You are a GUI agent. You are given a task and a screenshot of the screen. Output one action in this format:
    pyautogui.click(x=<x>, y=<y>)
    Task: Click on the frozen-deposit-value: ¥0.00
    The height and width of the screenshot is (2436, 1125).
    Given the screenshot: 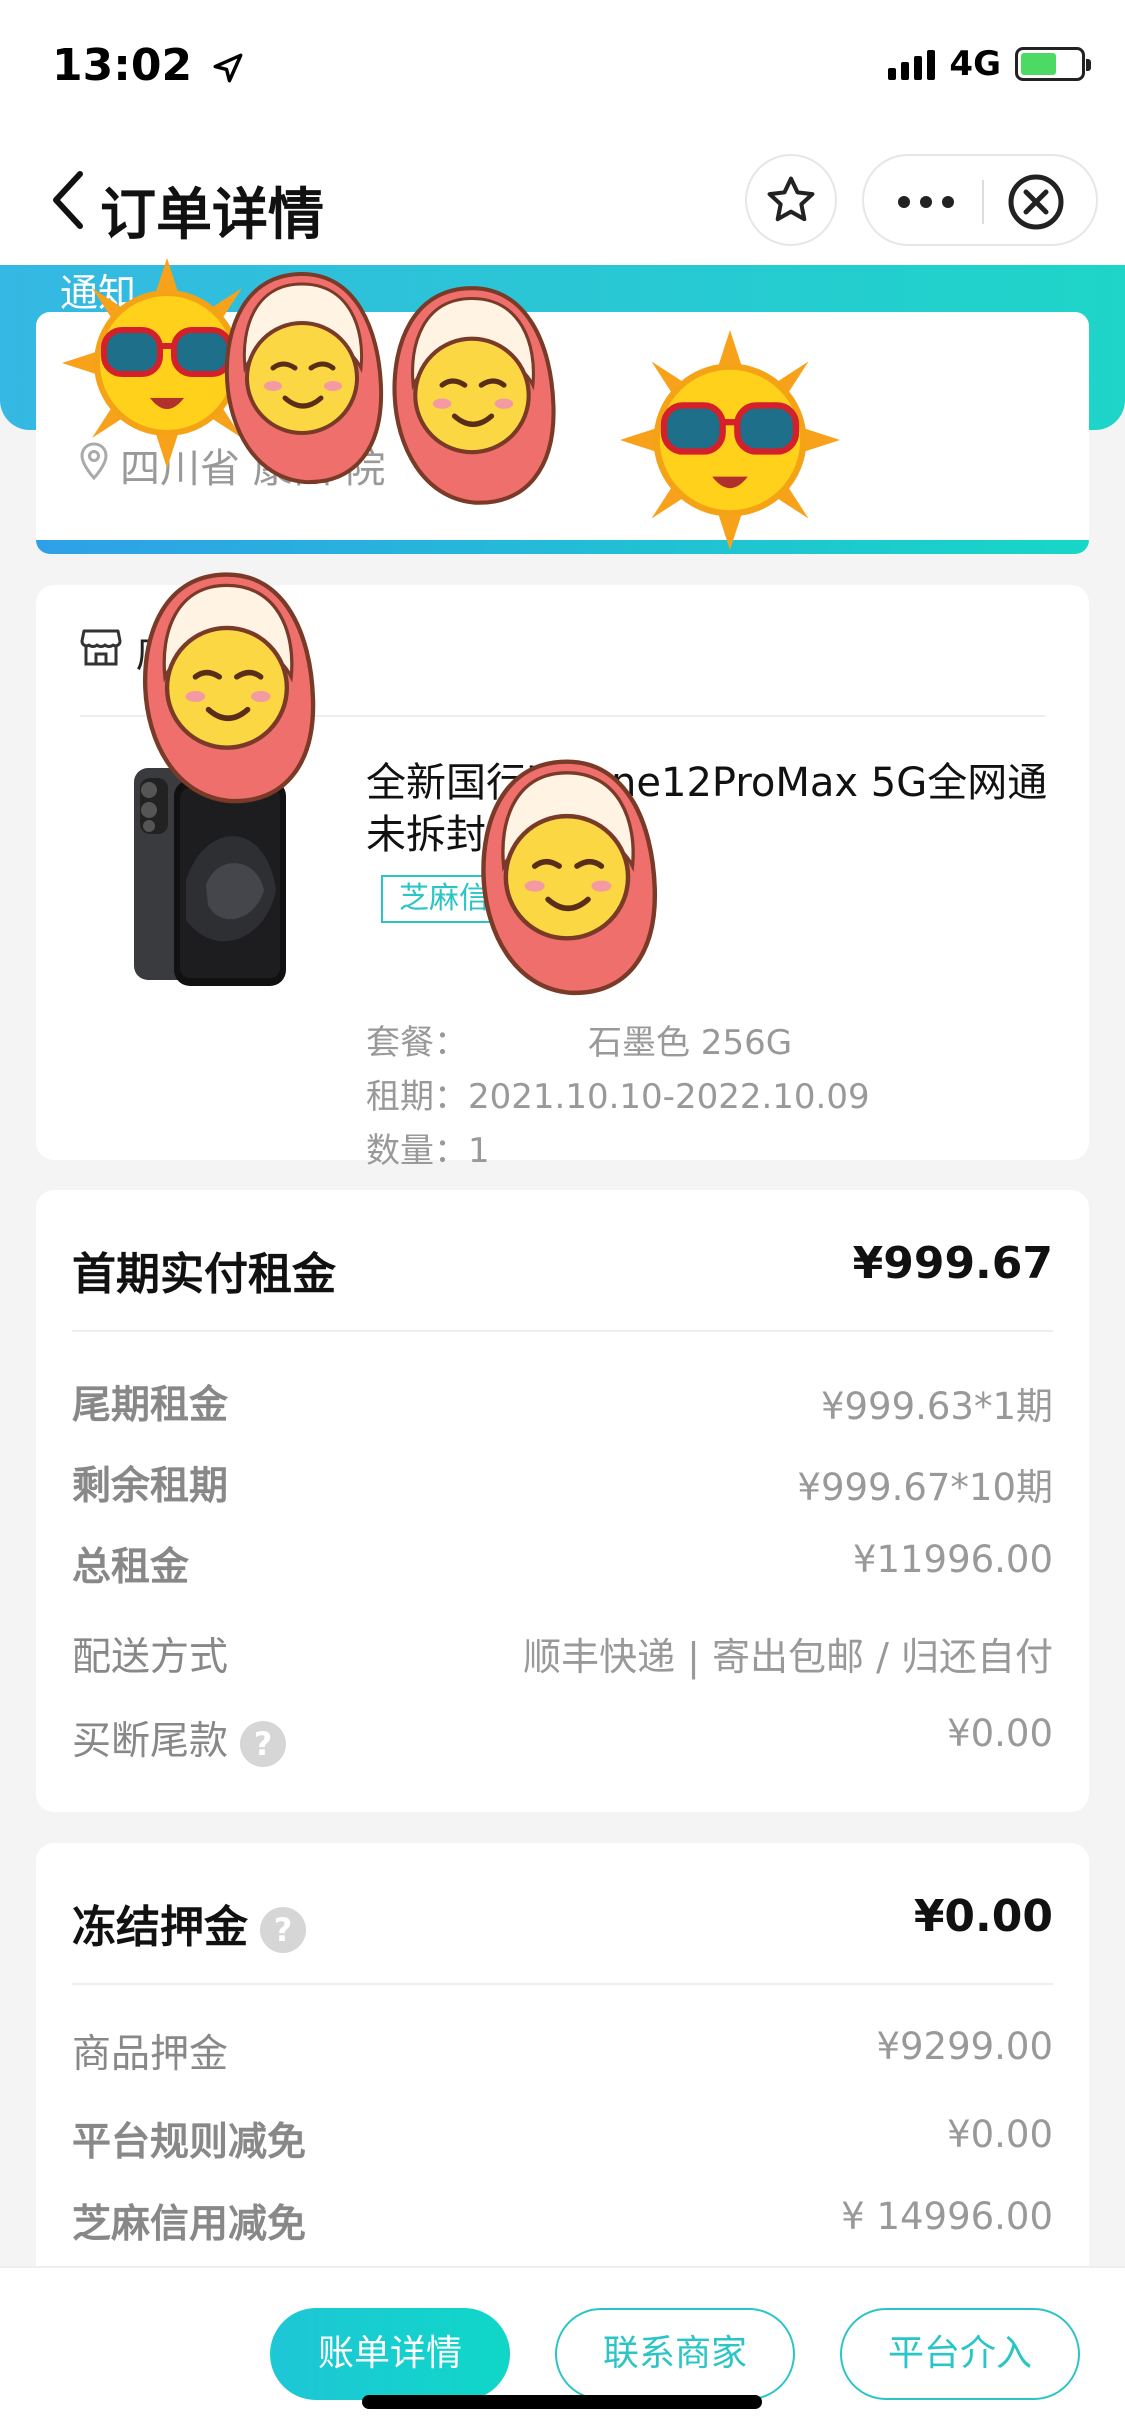 What is the action you would take?
    pyautogui.click(x=983, y=1916)
    